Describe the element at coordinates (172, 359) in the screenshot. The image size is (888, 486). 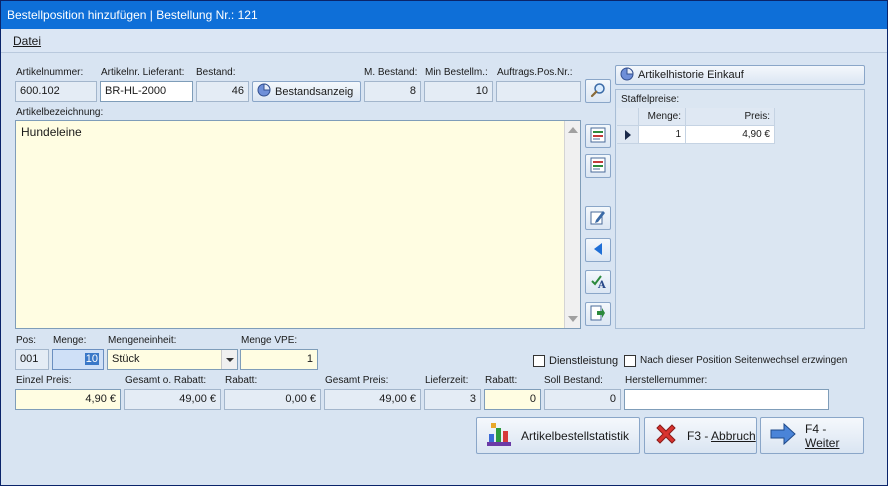
I see `mengeneinheit-select: Stück` at that location.